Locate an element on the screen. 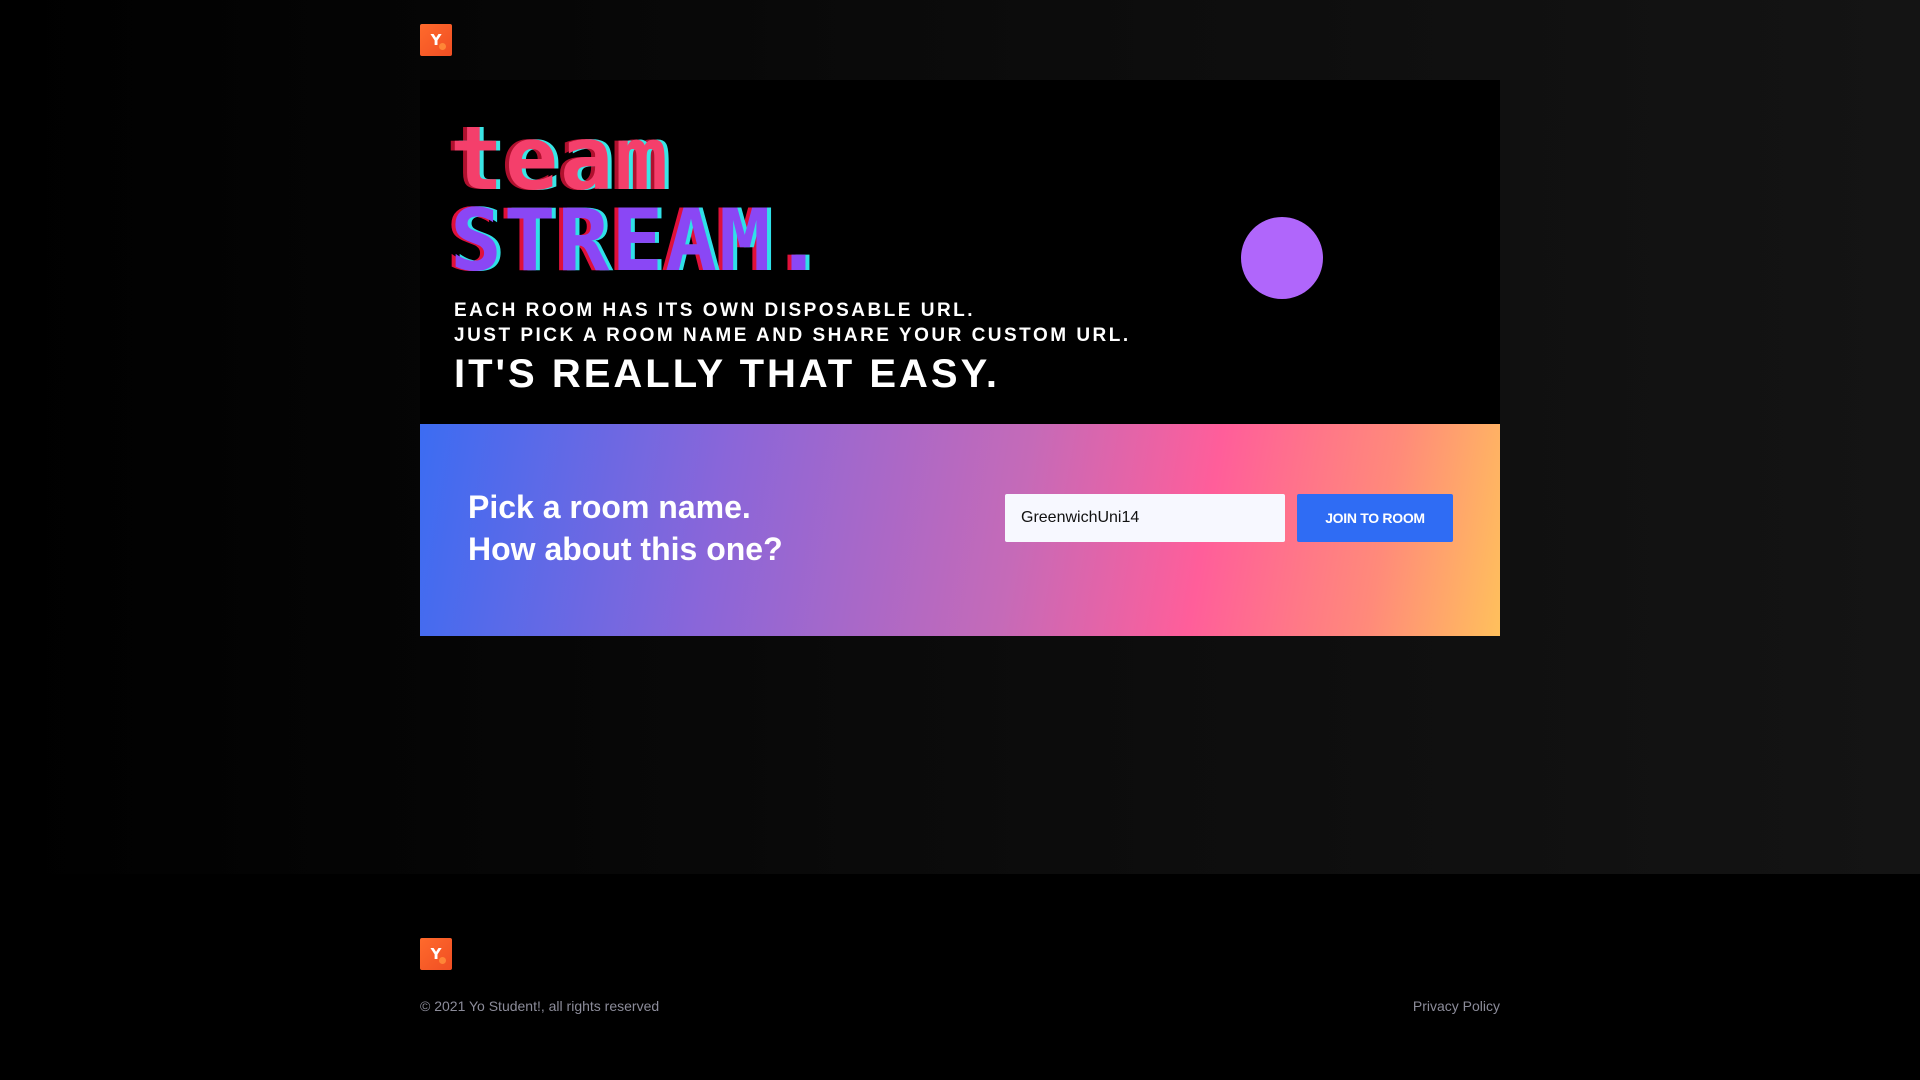 The width and height of the screenshot is (1920, 1080). logo-icon: Y is located at coordinates (436, 40).